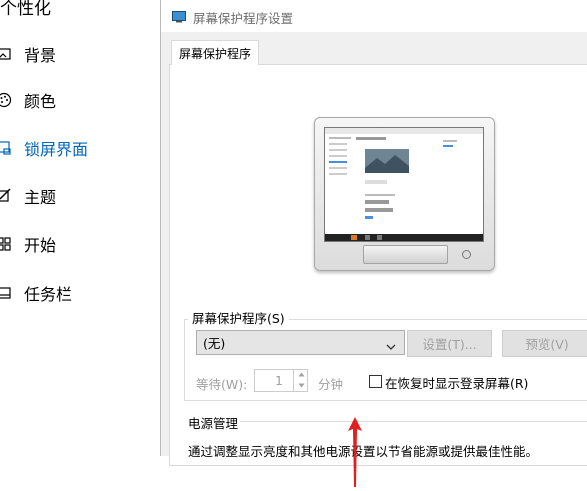 Image resolution: width=587 pixels, height=491 pixels. What do you see at coordinates (215, 52) in the screenshot?
I see `tab-screensaver: 屏幕保护程序` at bounding box center [215, 52].